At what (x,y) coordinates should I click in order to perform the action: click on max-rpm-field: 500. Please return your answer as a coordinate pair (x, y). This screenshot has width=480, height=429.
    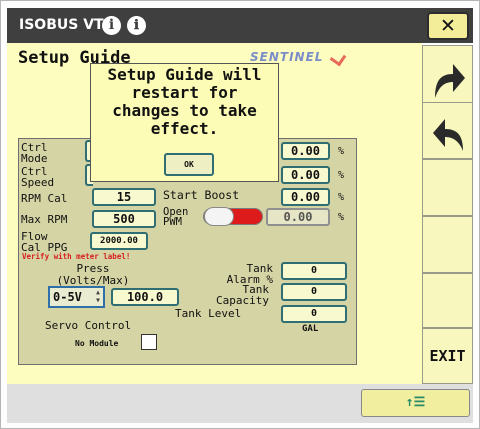
    Looking at the image, I should click on (124, 219).